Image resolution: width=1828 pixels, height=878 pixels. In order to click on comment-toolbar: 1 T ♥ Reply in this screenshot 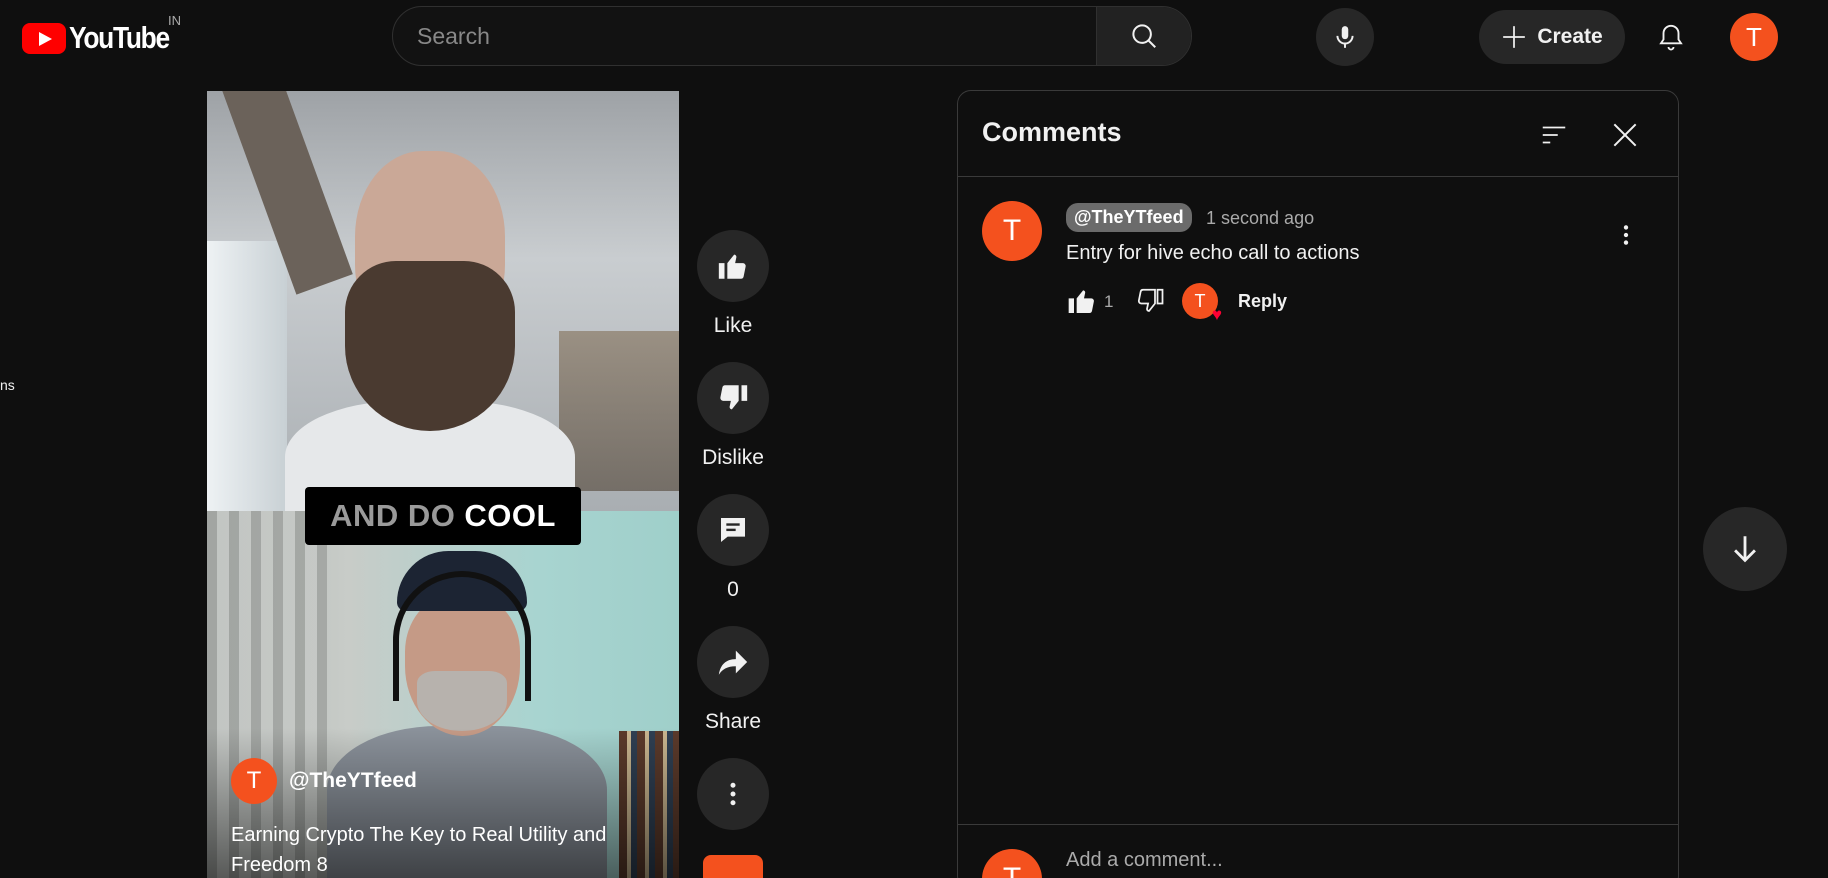, I will do `click(1316, 303)`.